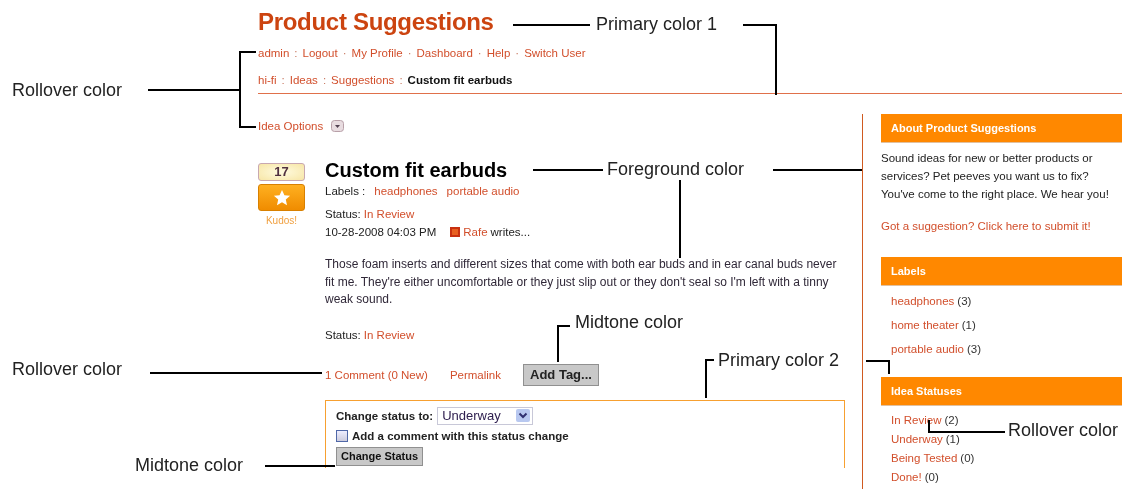  I want to click on nav-link: Dashboard, so click(444, 53).